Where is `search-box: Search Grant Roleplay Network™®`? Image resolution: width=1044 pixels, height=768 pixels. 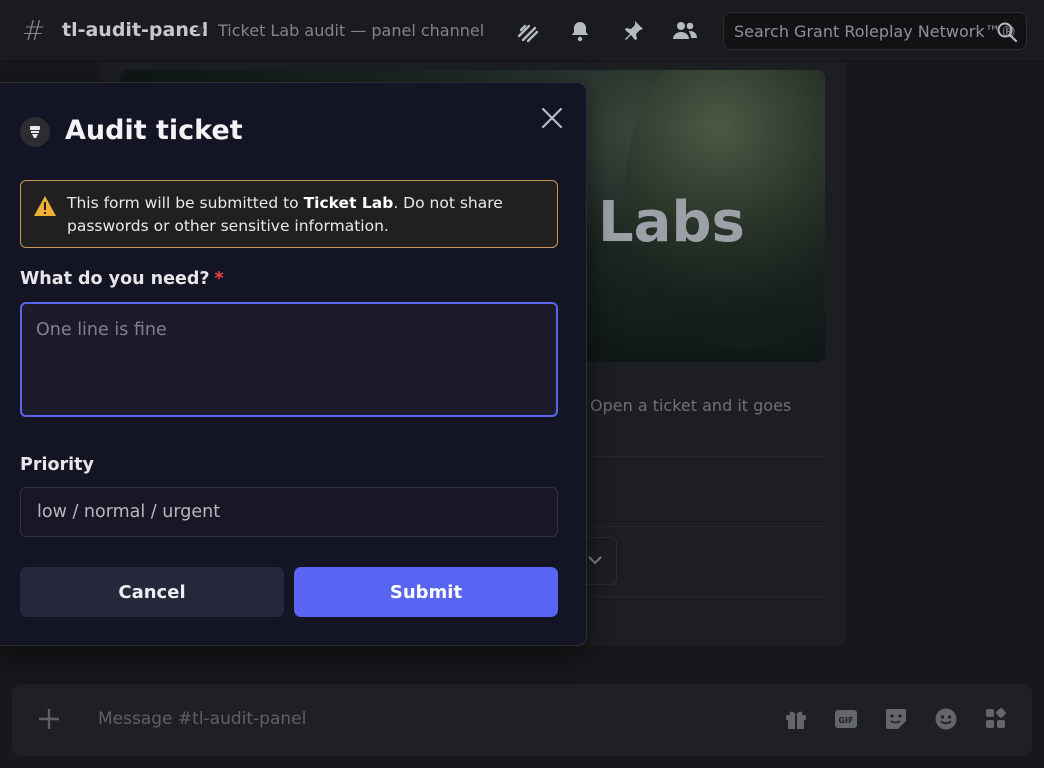 search-box: Search Grant Roleplay Network™® is located at coordinates (875, 31).